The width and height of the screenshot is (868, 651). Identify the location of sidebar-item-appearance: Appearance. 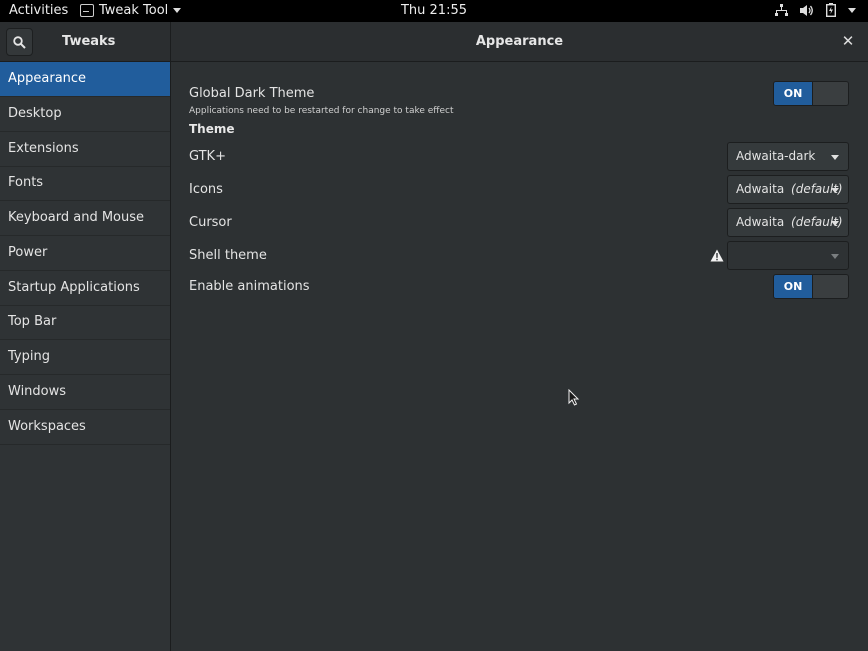
(85, 79).